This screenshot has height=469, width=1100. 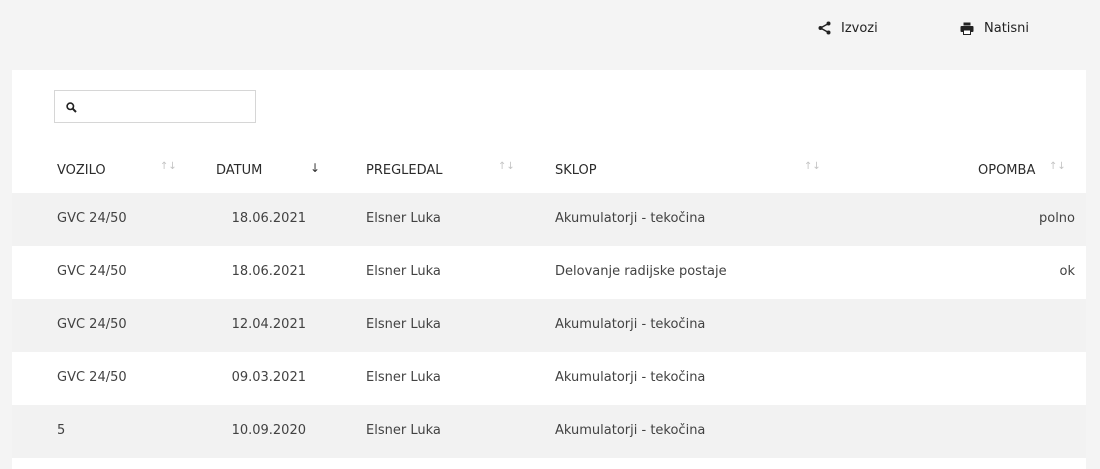 What do you see at coordinates (404, 171) in the screenshot?
I see `column-header-pregledal: PREGLEDAL` at bounding box center [404, 171].